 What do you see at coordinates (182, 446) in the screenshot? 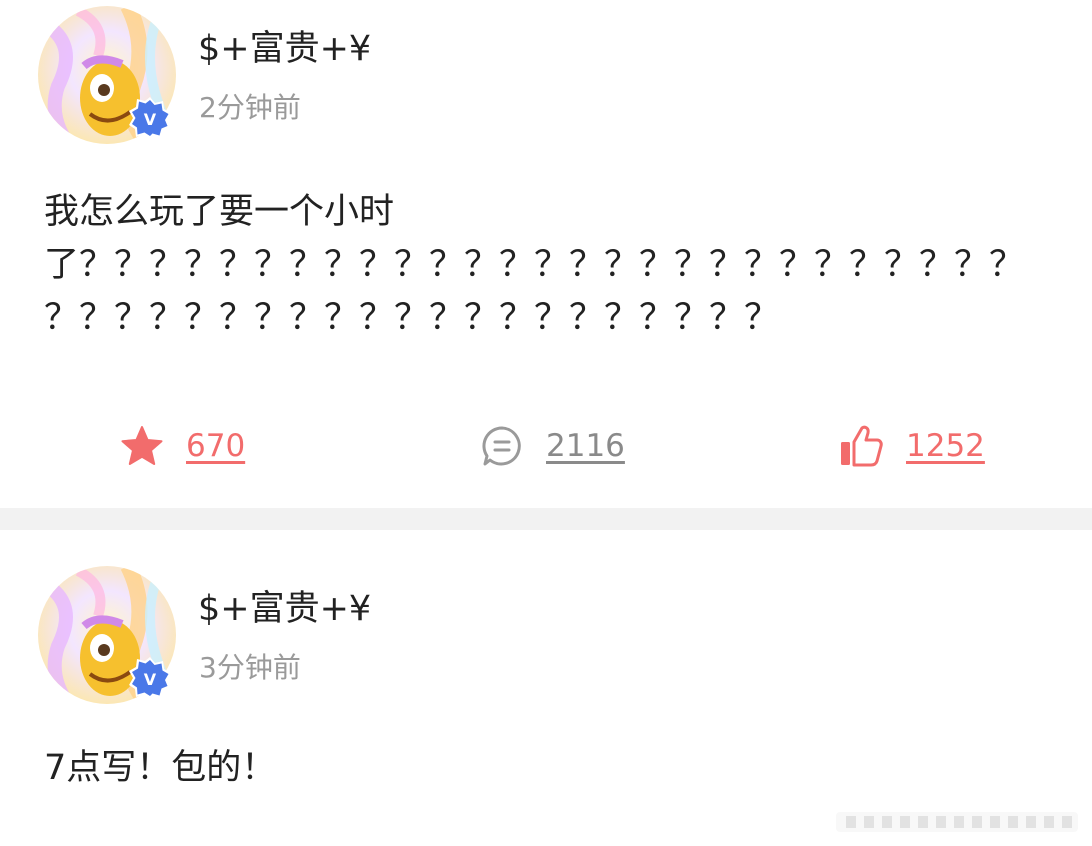
I see `favorite-button: 670` at bounding box center [182, 446].